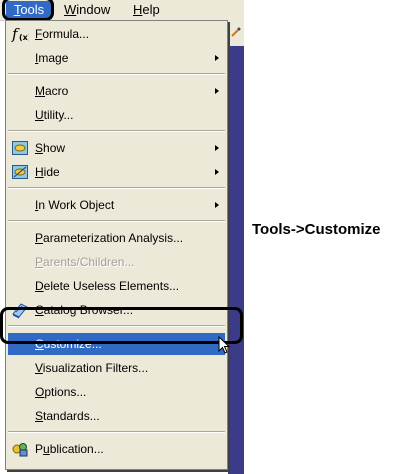  I want to click on formula-fx-icon: f (x), so click(20, 34).